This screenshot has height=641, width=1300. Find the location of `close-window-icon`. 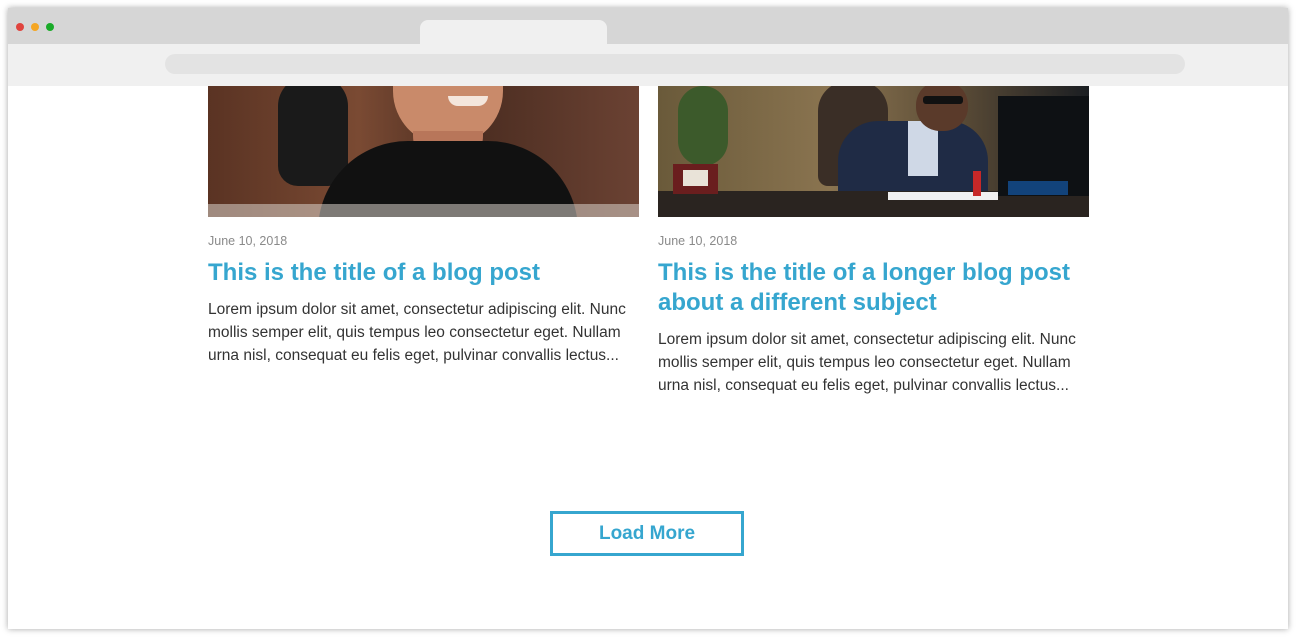

close-window-icon is located at coordinates (20, 27).